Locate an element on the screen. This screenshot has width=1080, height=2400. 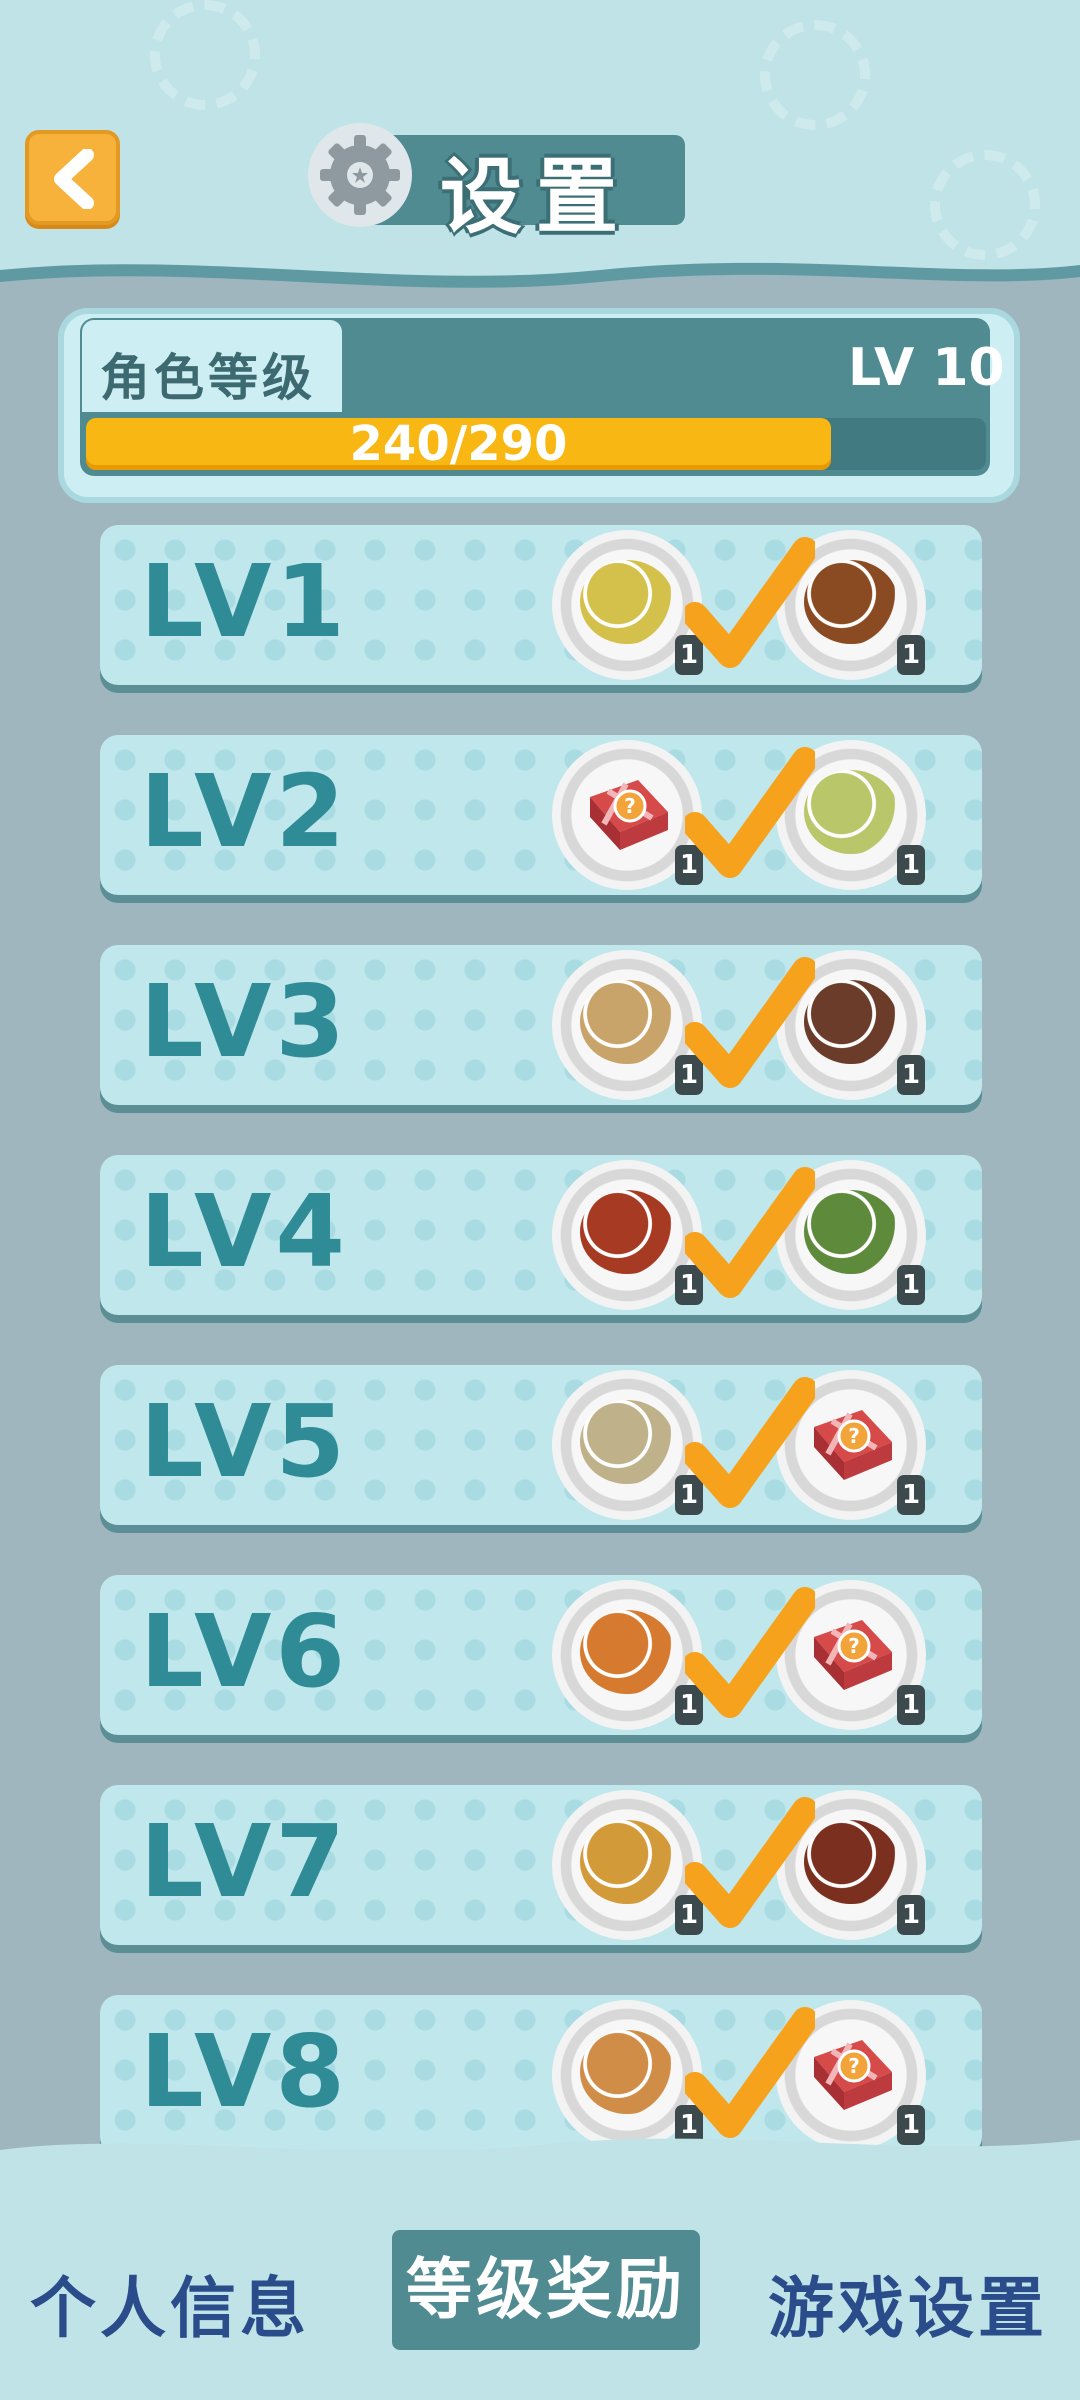
reward-level-label: LV1 is located at coordinates (244, 601).